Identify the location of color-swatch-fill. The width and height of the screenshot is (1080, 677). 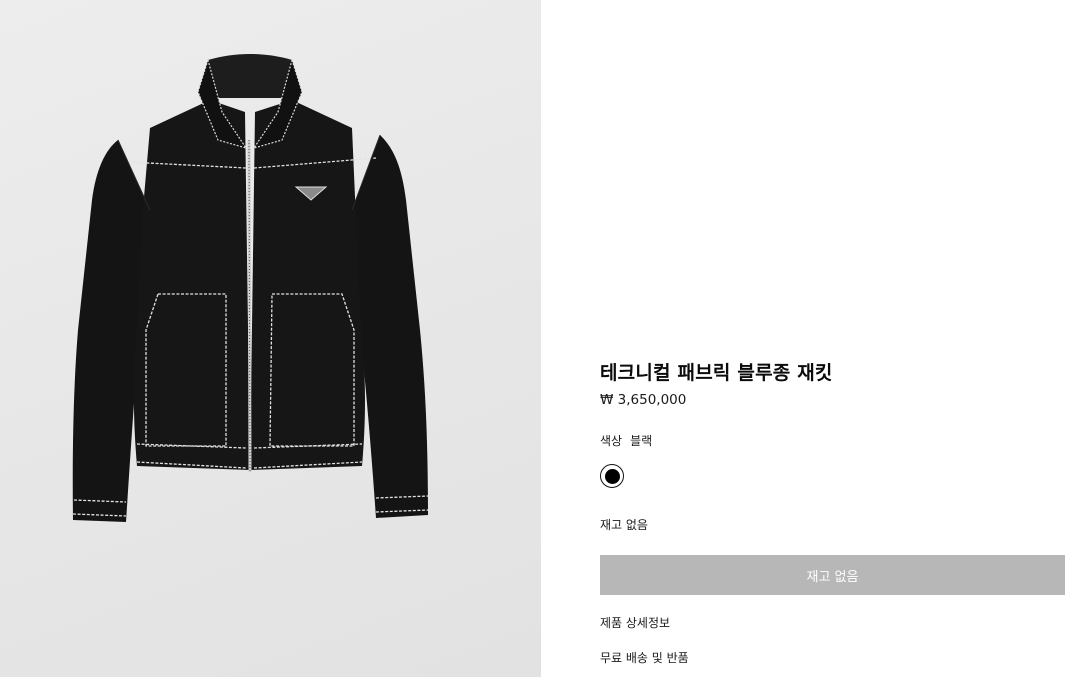
(612, 476).